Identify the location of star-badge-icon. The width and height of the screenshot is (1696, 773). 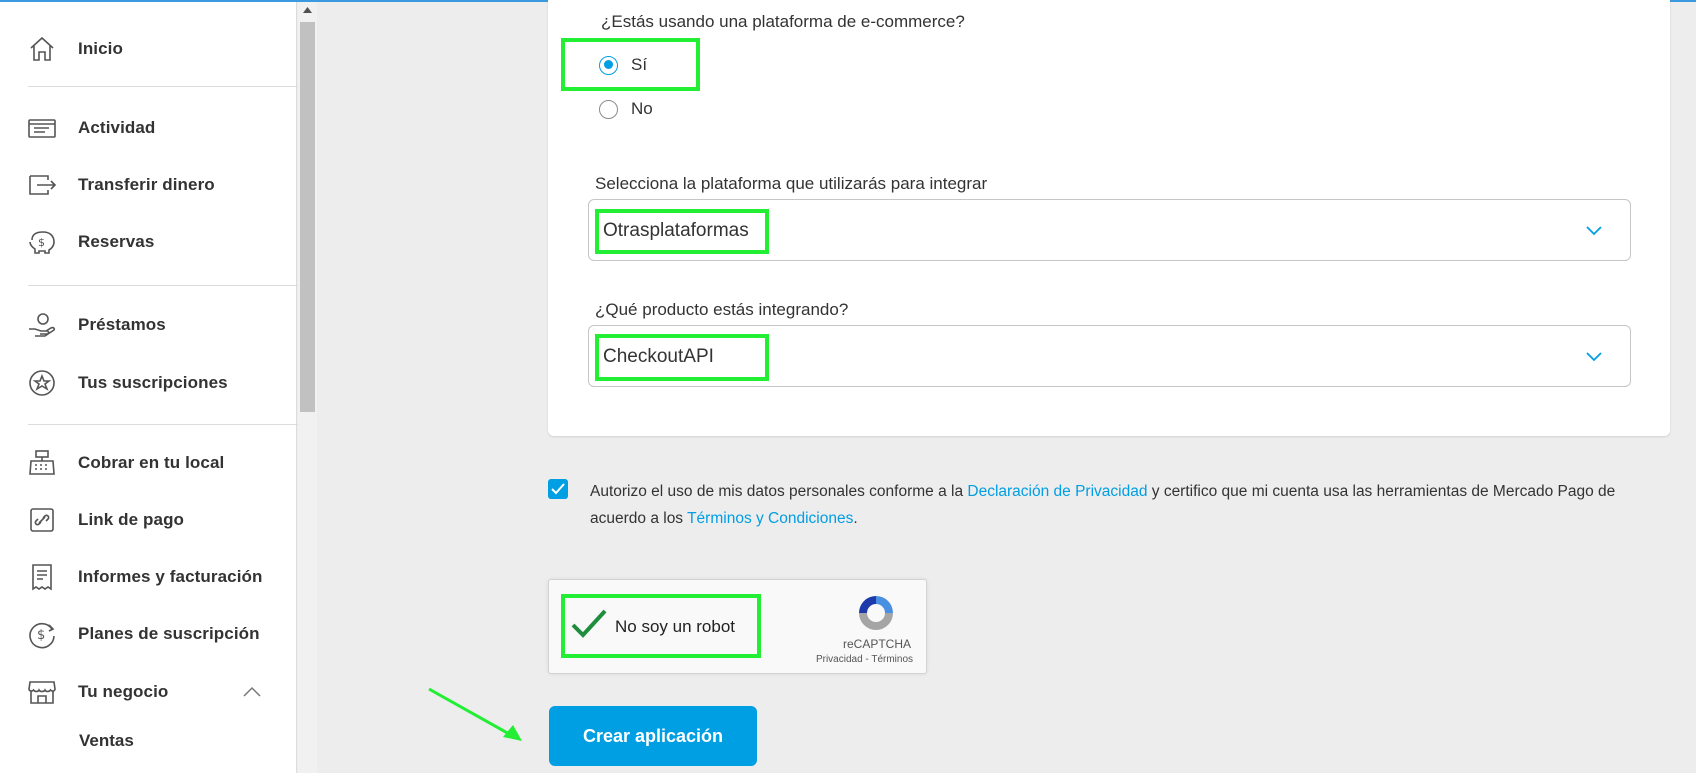
(42, 383).